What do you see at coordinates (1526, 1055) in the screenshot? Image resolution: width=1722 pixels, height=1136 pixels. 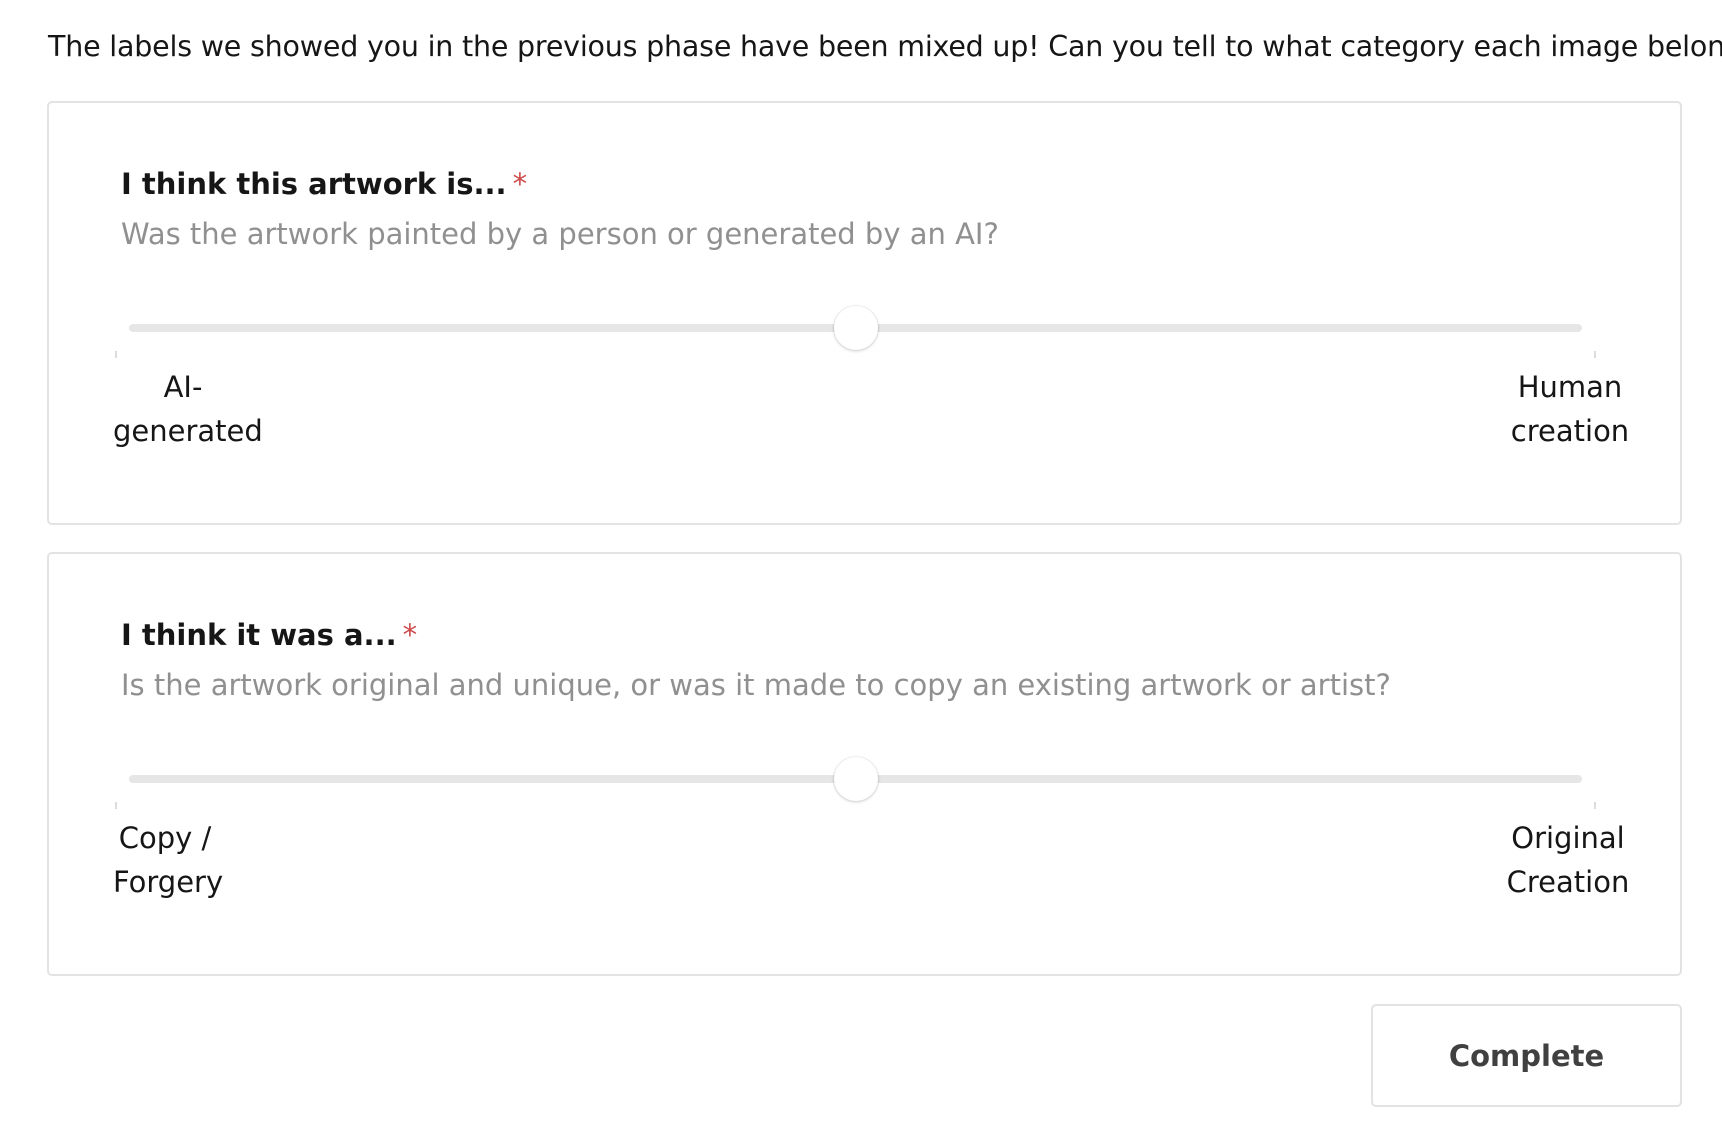 I see `complete-button: Complete` at bounding box center [1526, 1055].